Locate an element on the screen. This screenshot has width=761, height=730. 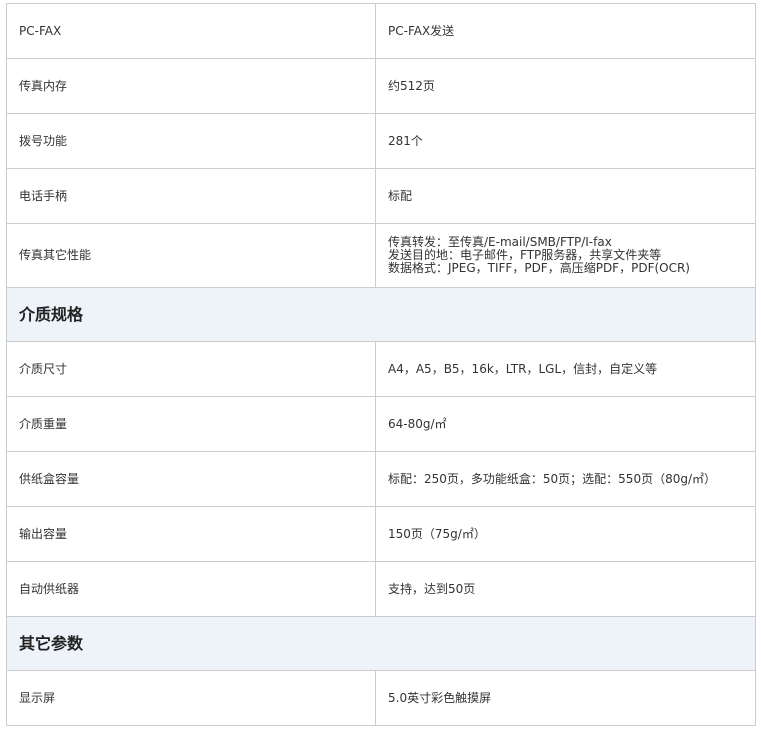
spec-label: 输出容量 is located at coordinates (191, 534).